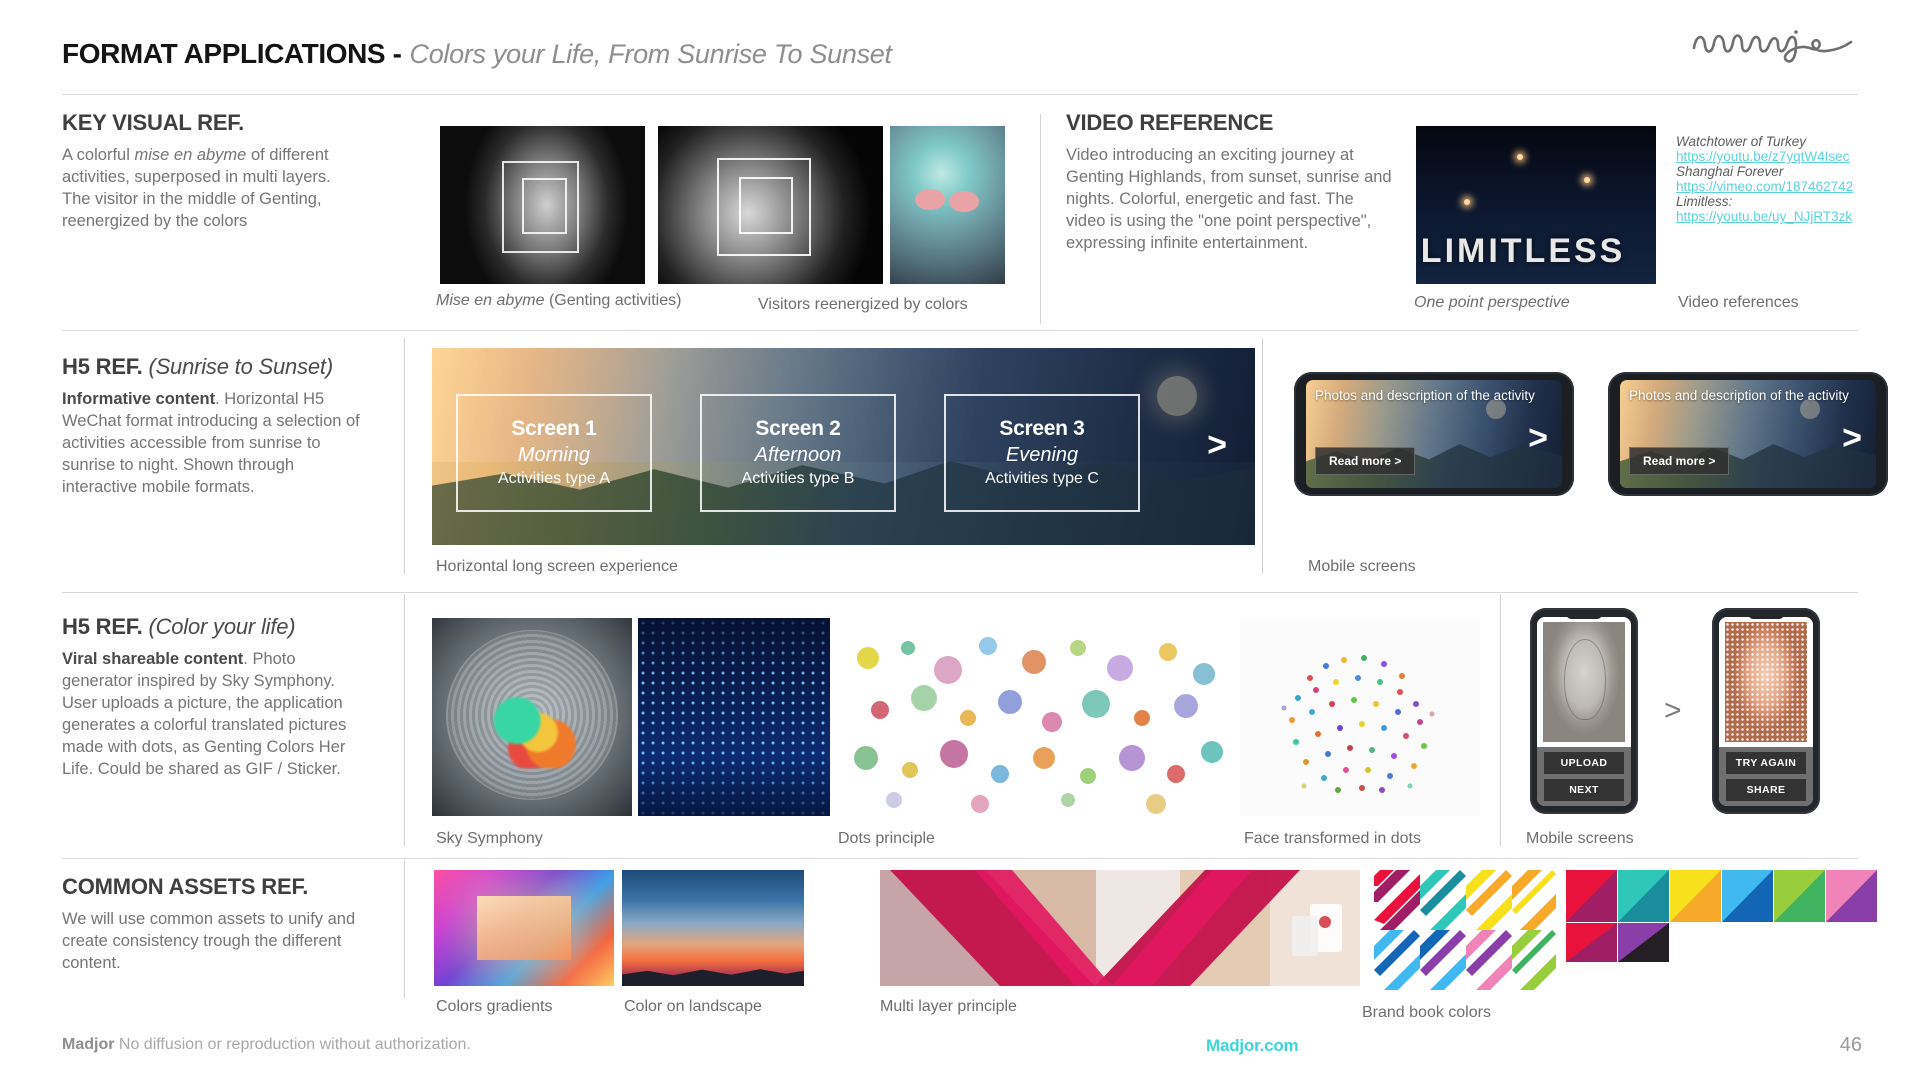 Image resolution: width=1920 pixels, height=1080 pixels. Describe the element at coordinates (1262, 456) in the screenshot. I see `vrule-h5-mobile` at that location.